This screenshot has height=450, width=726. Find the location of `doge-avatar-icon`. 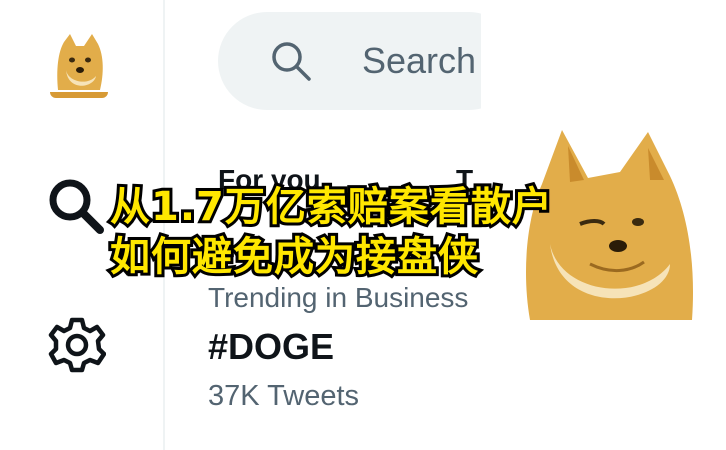

doge-avatar-icon is located at coordinates (79, 64).